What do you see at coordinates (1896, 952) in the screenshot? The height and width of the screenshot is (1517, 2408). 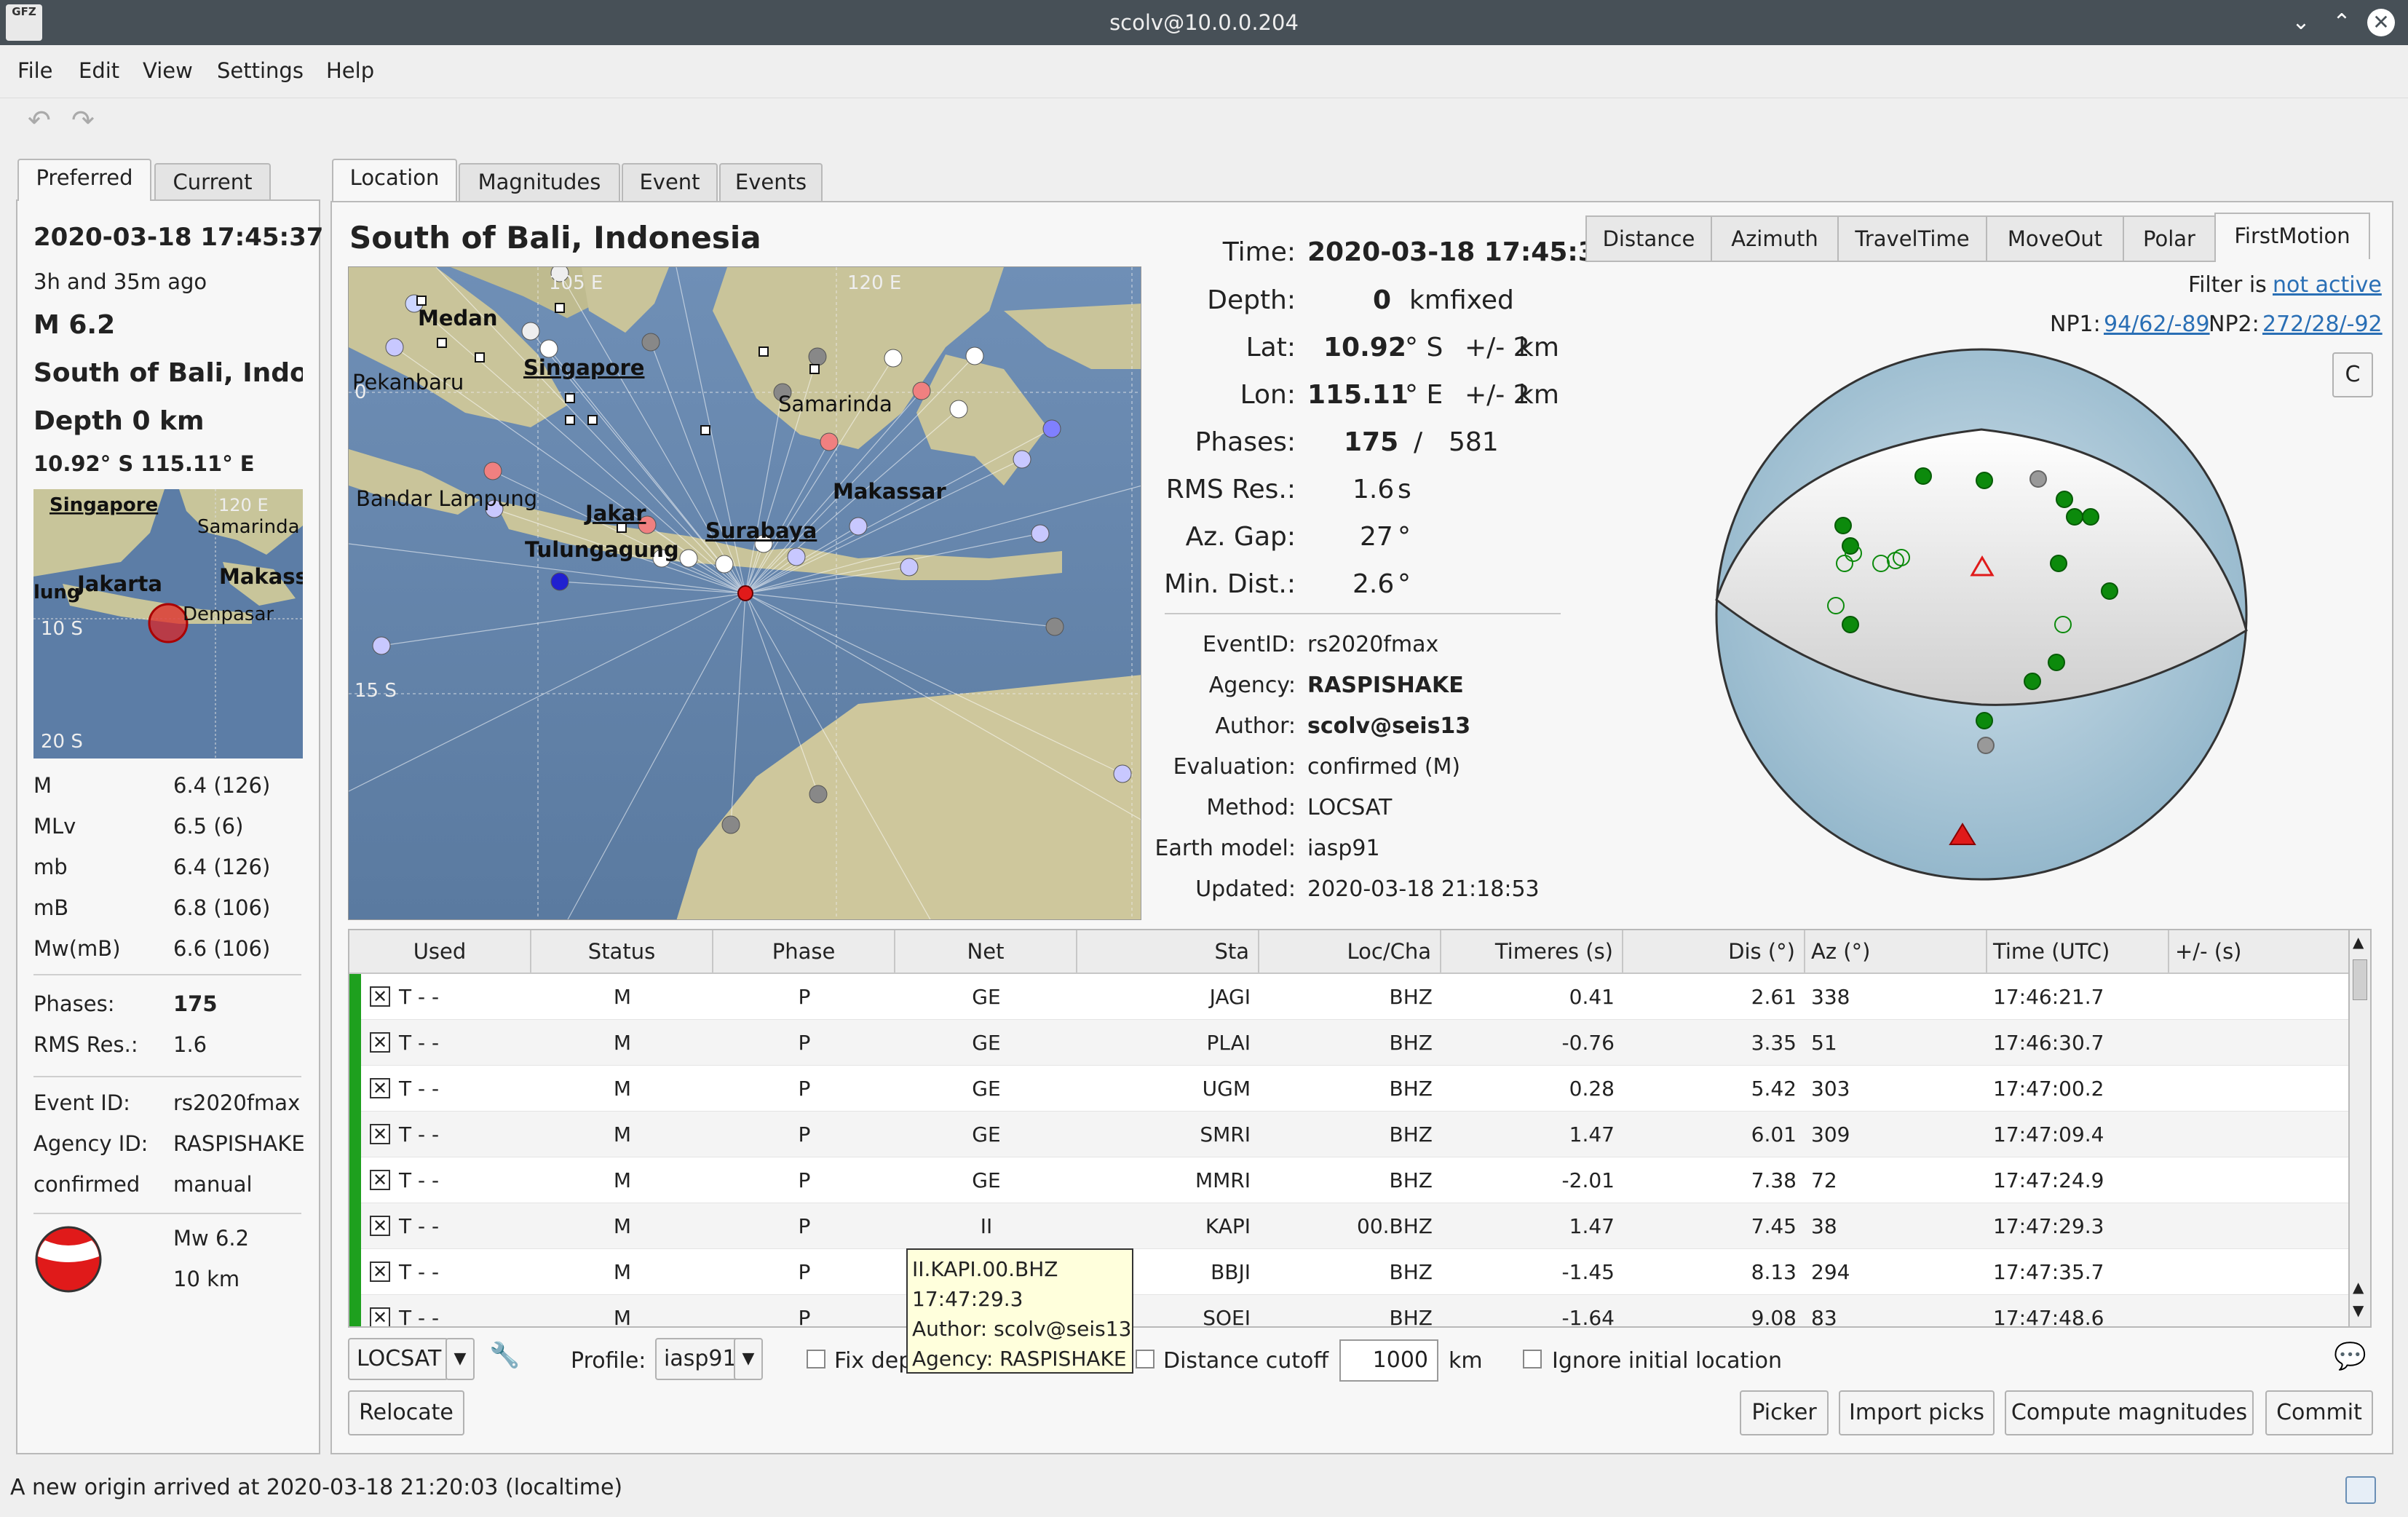 I see `column-header: Az (°)` at bounding box center [1896, 952].